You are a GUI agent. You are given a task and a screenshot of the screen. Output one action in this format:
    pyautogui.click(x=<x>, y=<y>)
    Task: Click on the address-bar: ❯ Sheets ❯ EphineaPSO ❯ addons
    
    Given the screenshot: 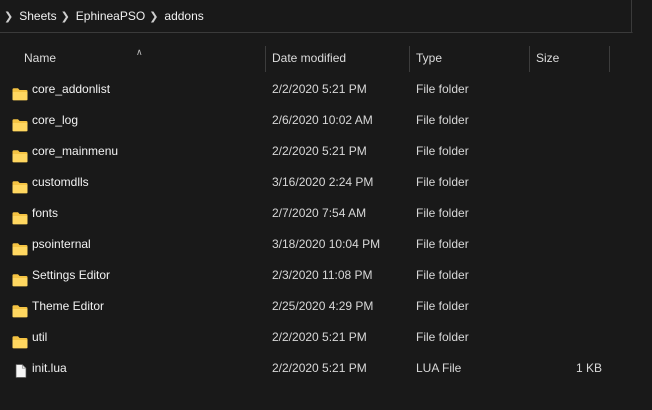 What is the action you would take?
    pyautogui.click(x=316, y=16)
    